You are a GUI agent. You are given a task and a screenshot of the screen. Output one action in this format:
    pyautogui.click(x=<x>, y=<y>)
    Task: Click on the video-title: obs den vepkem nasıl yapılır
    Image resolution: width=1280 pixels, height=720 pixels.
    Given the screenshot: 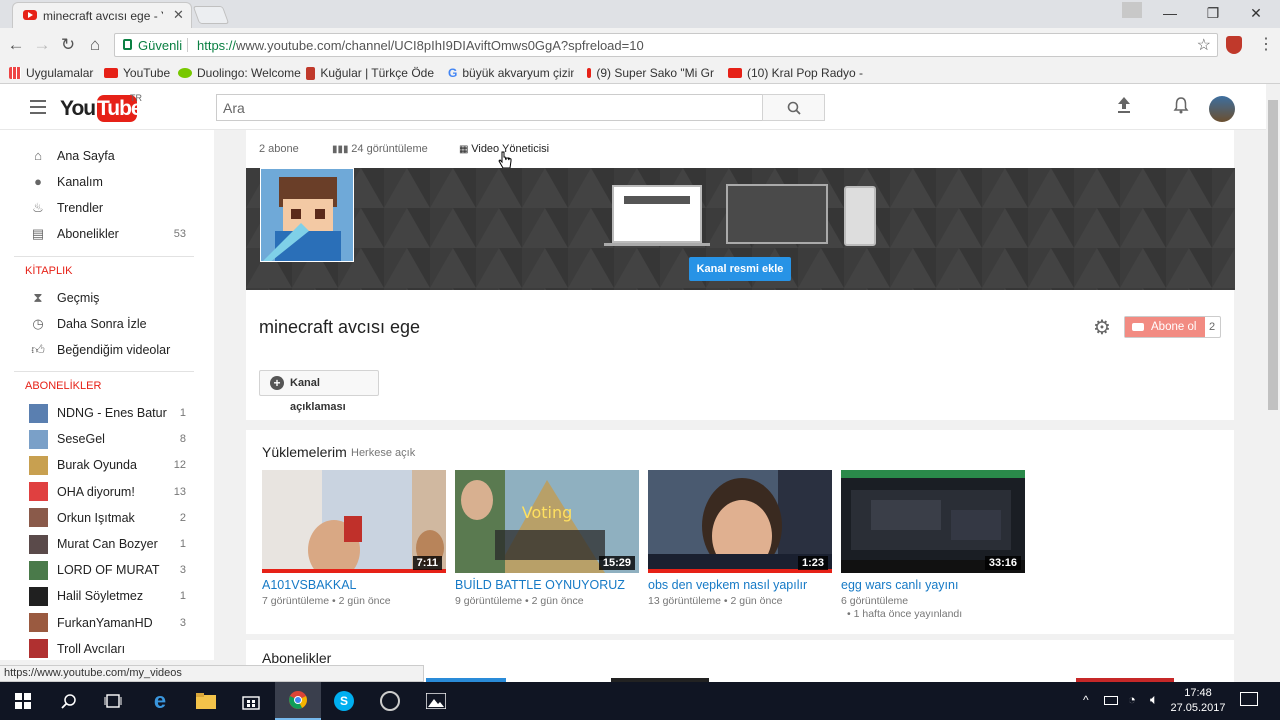 What is the action you would take?
    pyautogui.click(x=740, y=585)
    